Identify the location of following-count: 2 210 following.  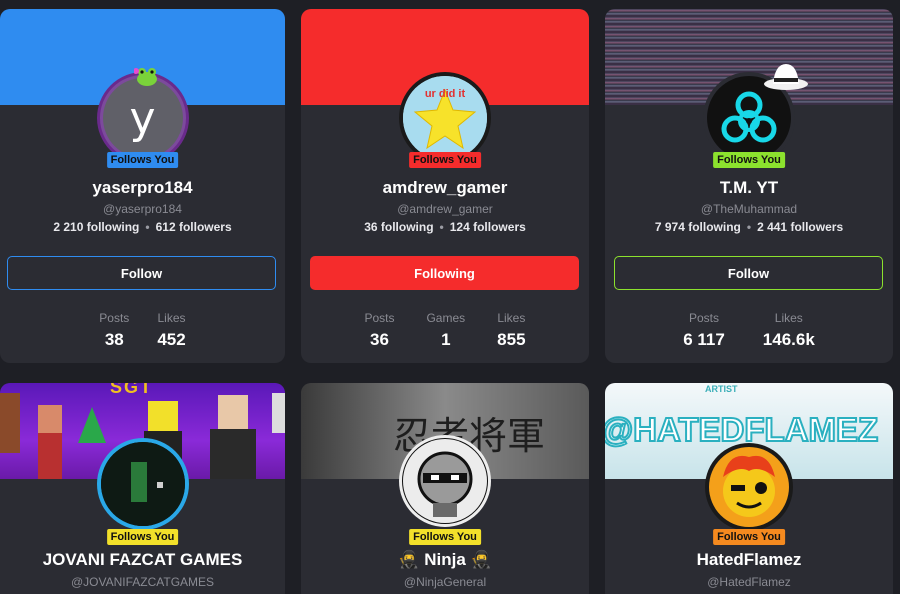
(96, 227).